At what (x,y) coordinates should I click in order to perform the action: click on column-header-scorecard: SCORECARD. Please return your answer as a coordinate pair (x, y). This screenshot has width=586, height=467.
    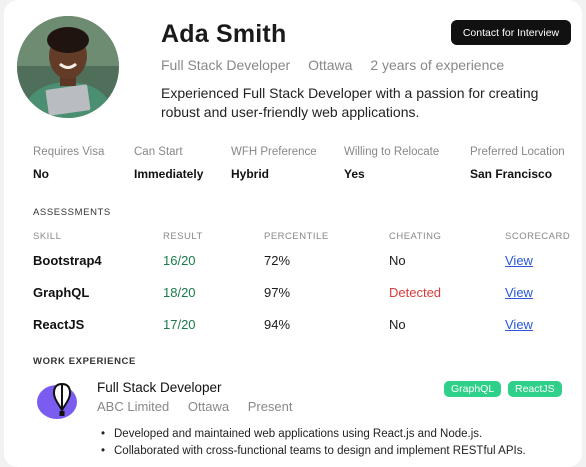
    Looking at the image, I should click on (538, 236).